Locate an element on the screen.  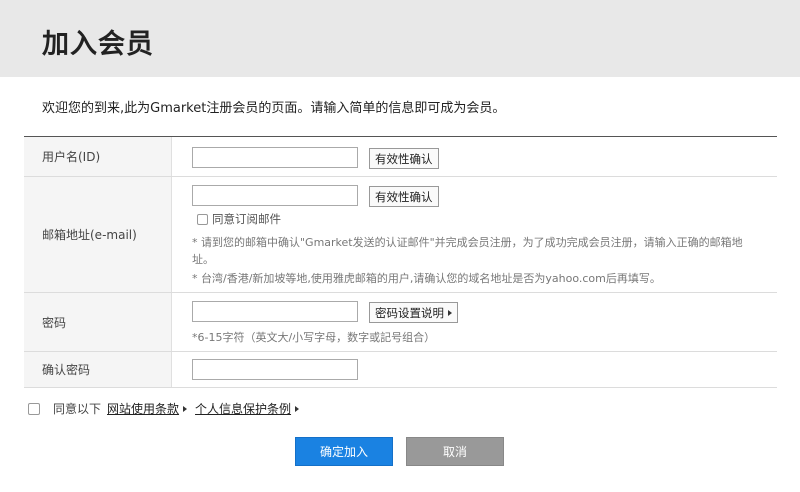
user-id-check-button: 有效性确认 is located at coordinates (404, 158).